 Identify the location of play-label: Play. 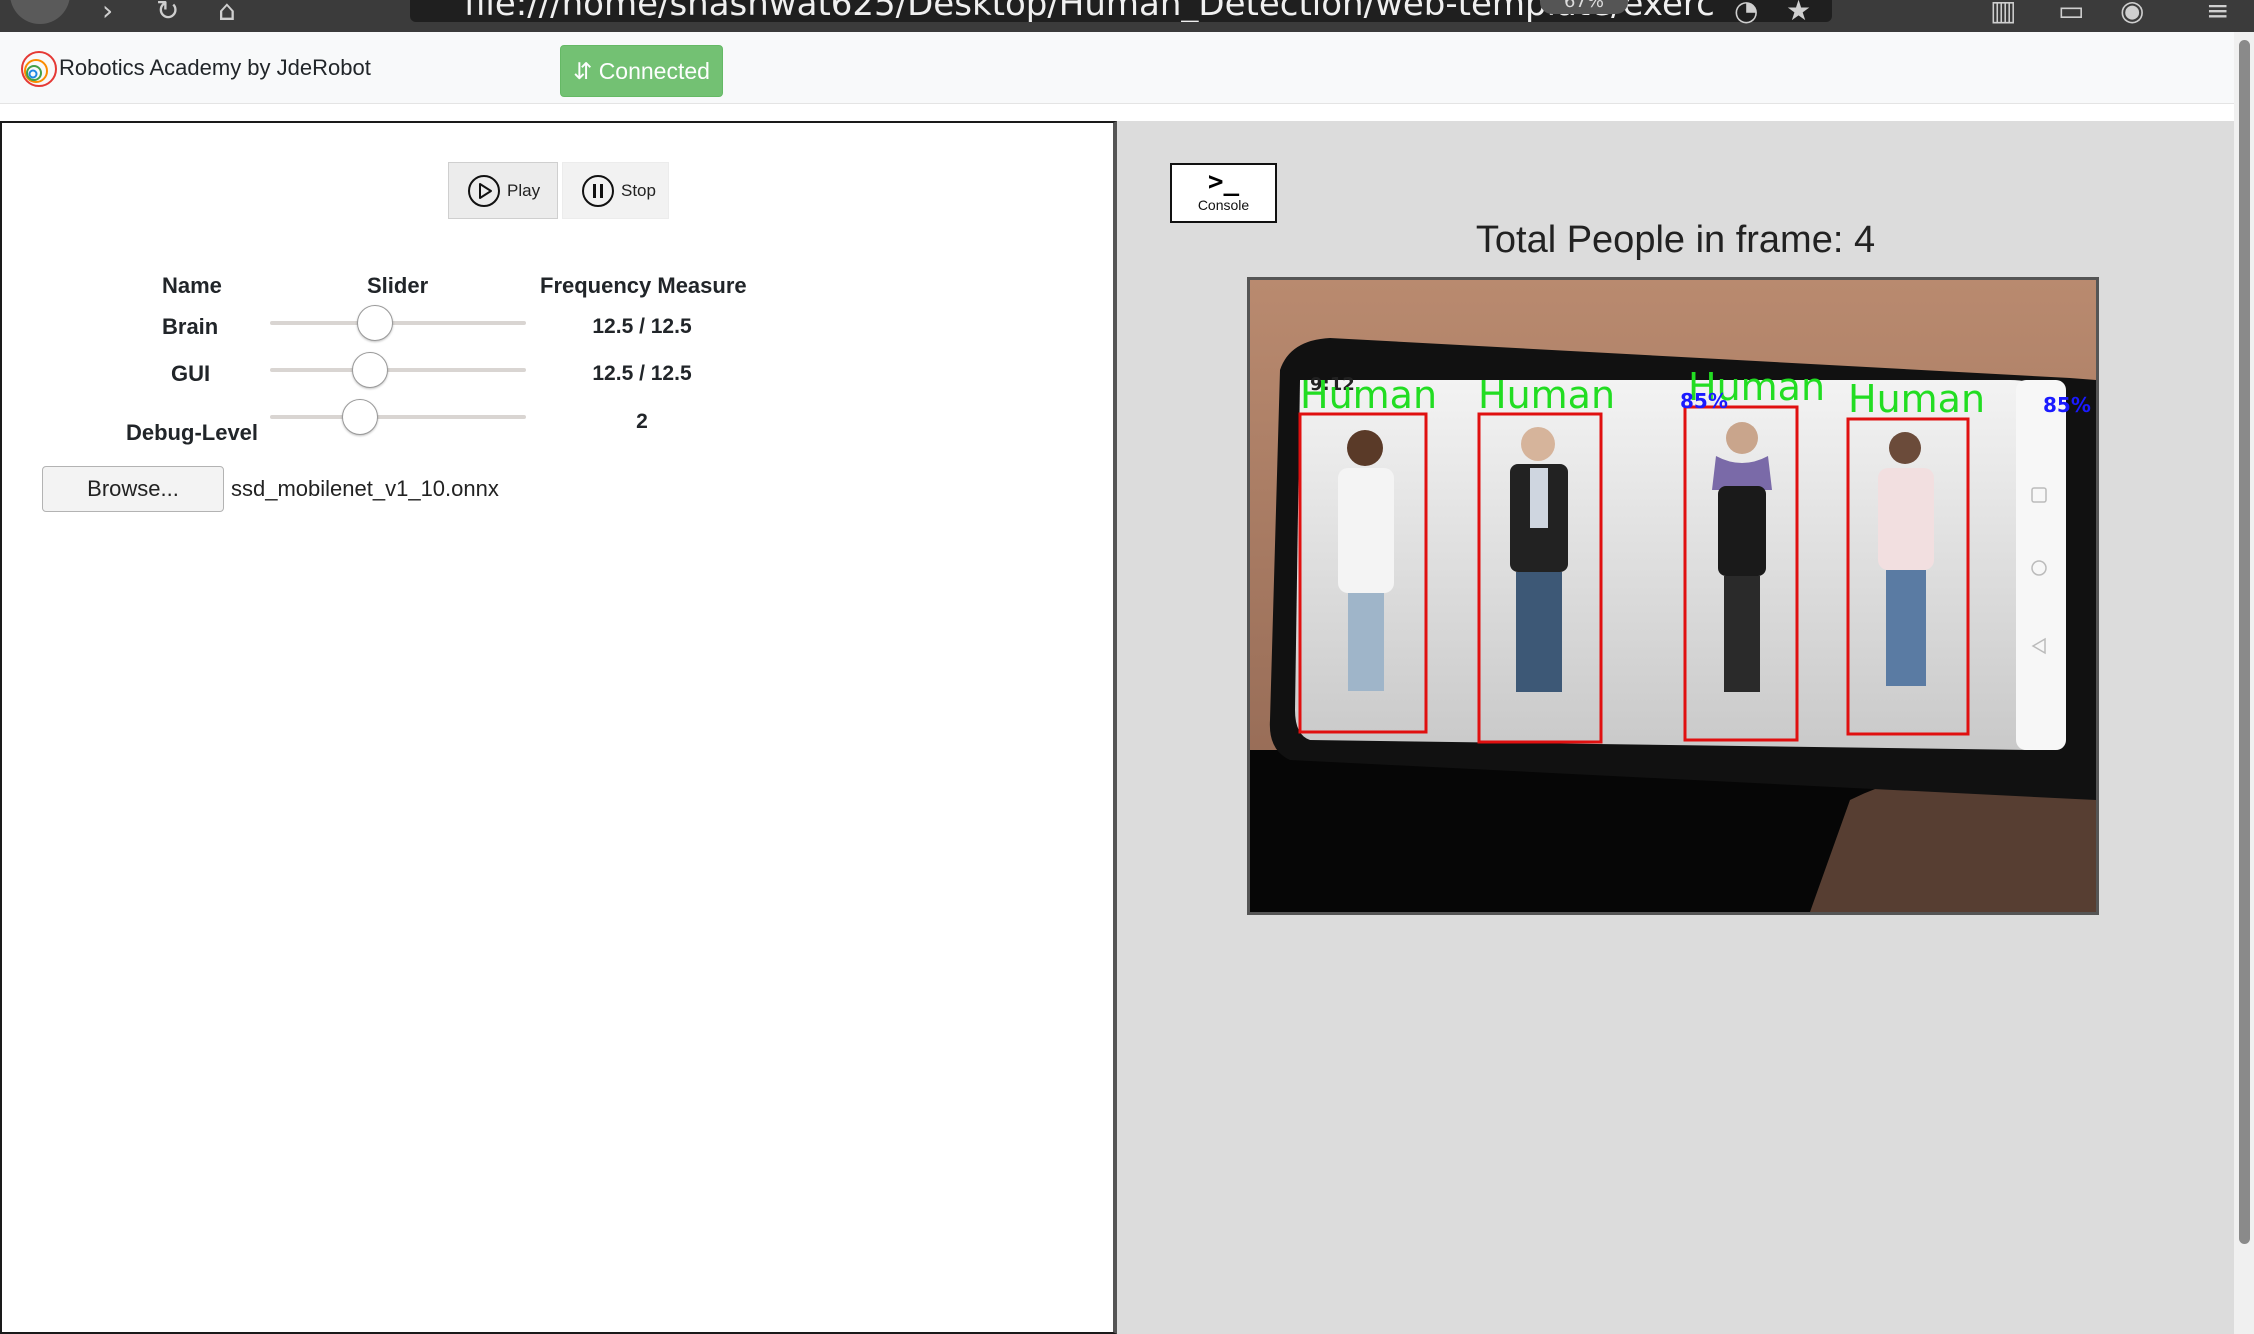
(524, 190).